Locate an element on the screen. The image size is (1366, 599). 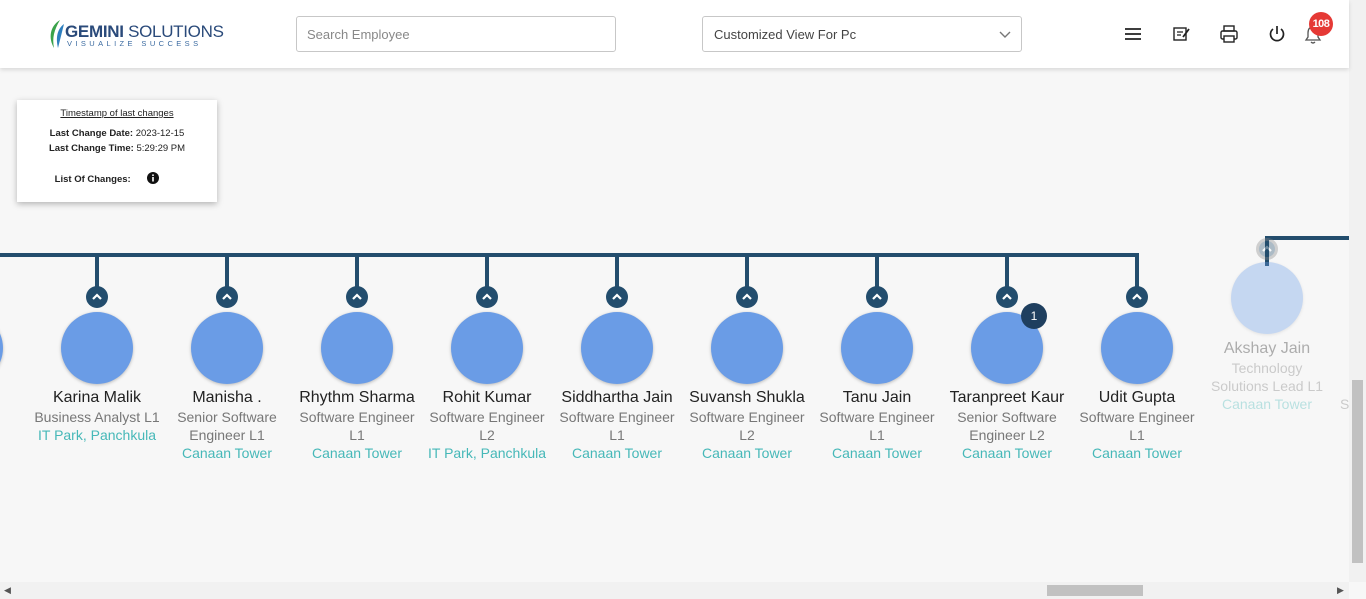
employee-role: Business Analyst L1 is located at coordinates (97, 417).